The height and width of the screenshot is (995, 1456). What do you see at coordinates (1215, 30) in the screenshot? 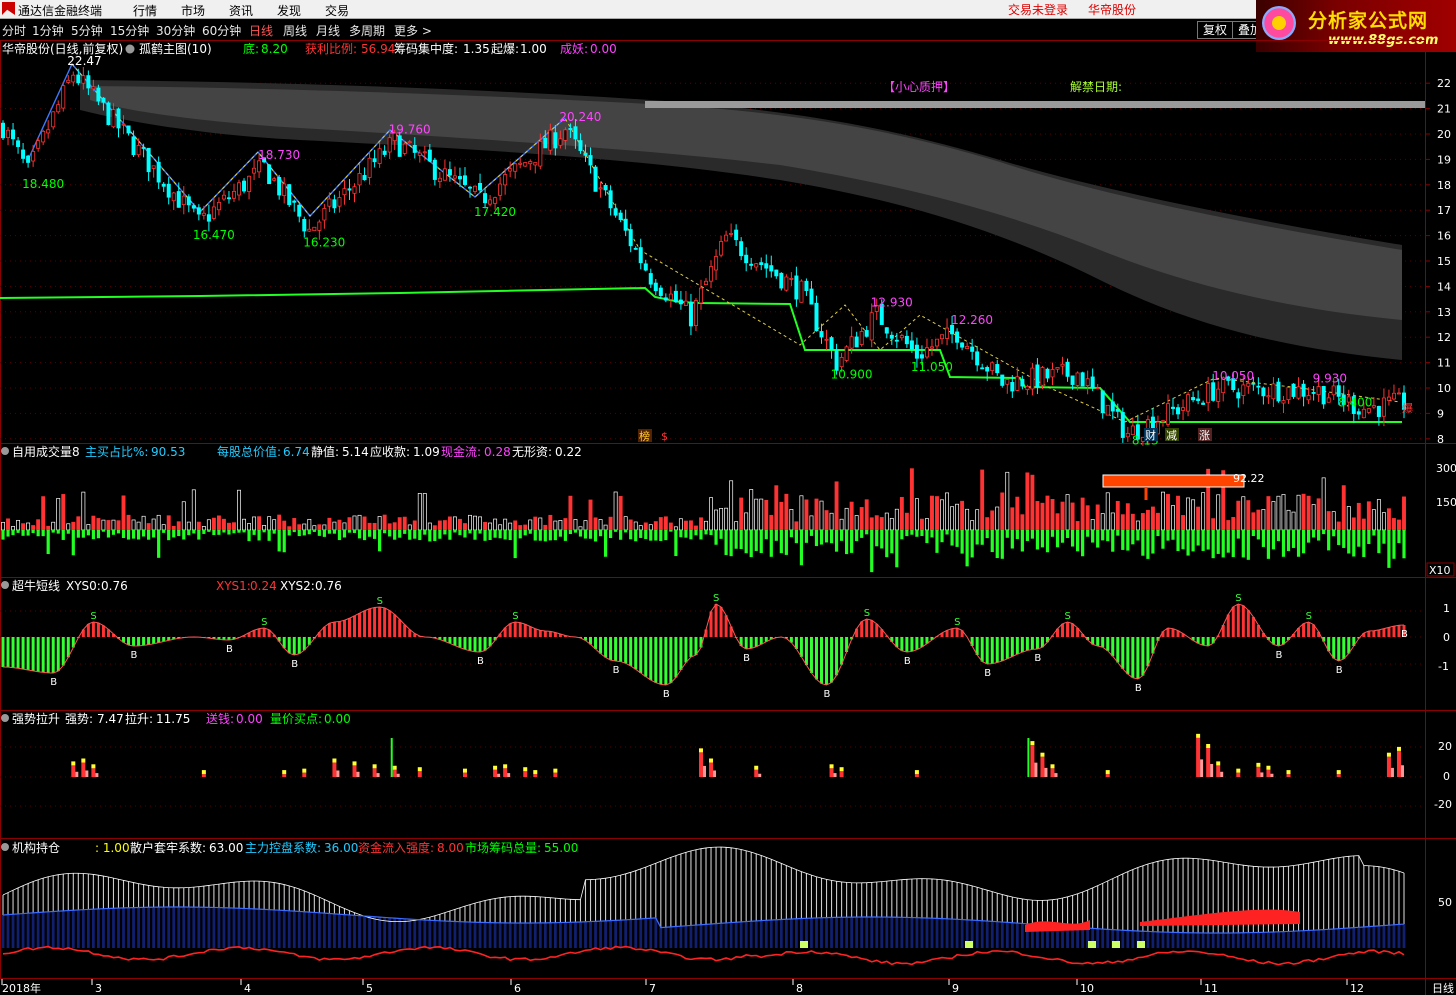
I see `adjust-button: 复权` at bounding box center [1215, 30].